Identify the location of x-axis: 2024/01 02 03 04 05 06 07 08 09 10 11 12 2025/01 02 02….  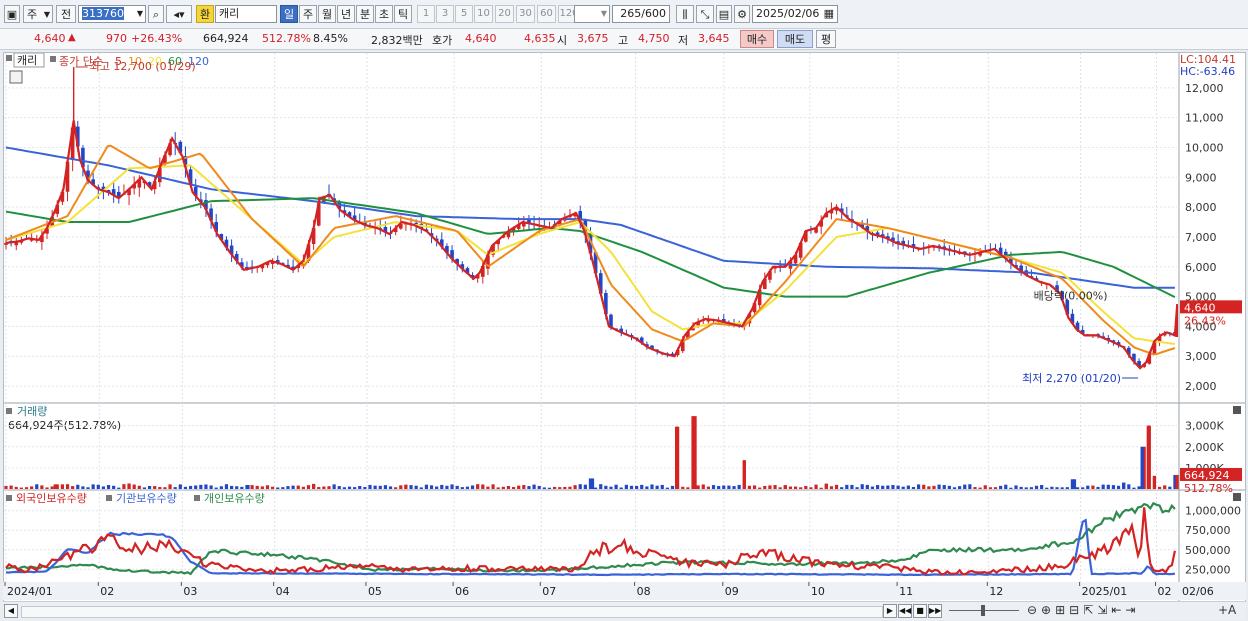
(609, 590).